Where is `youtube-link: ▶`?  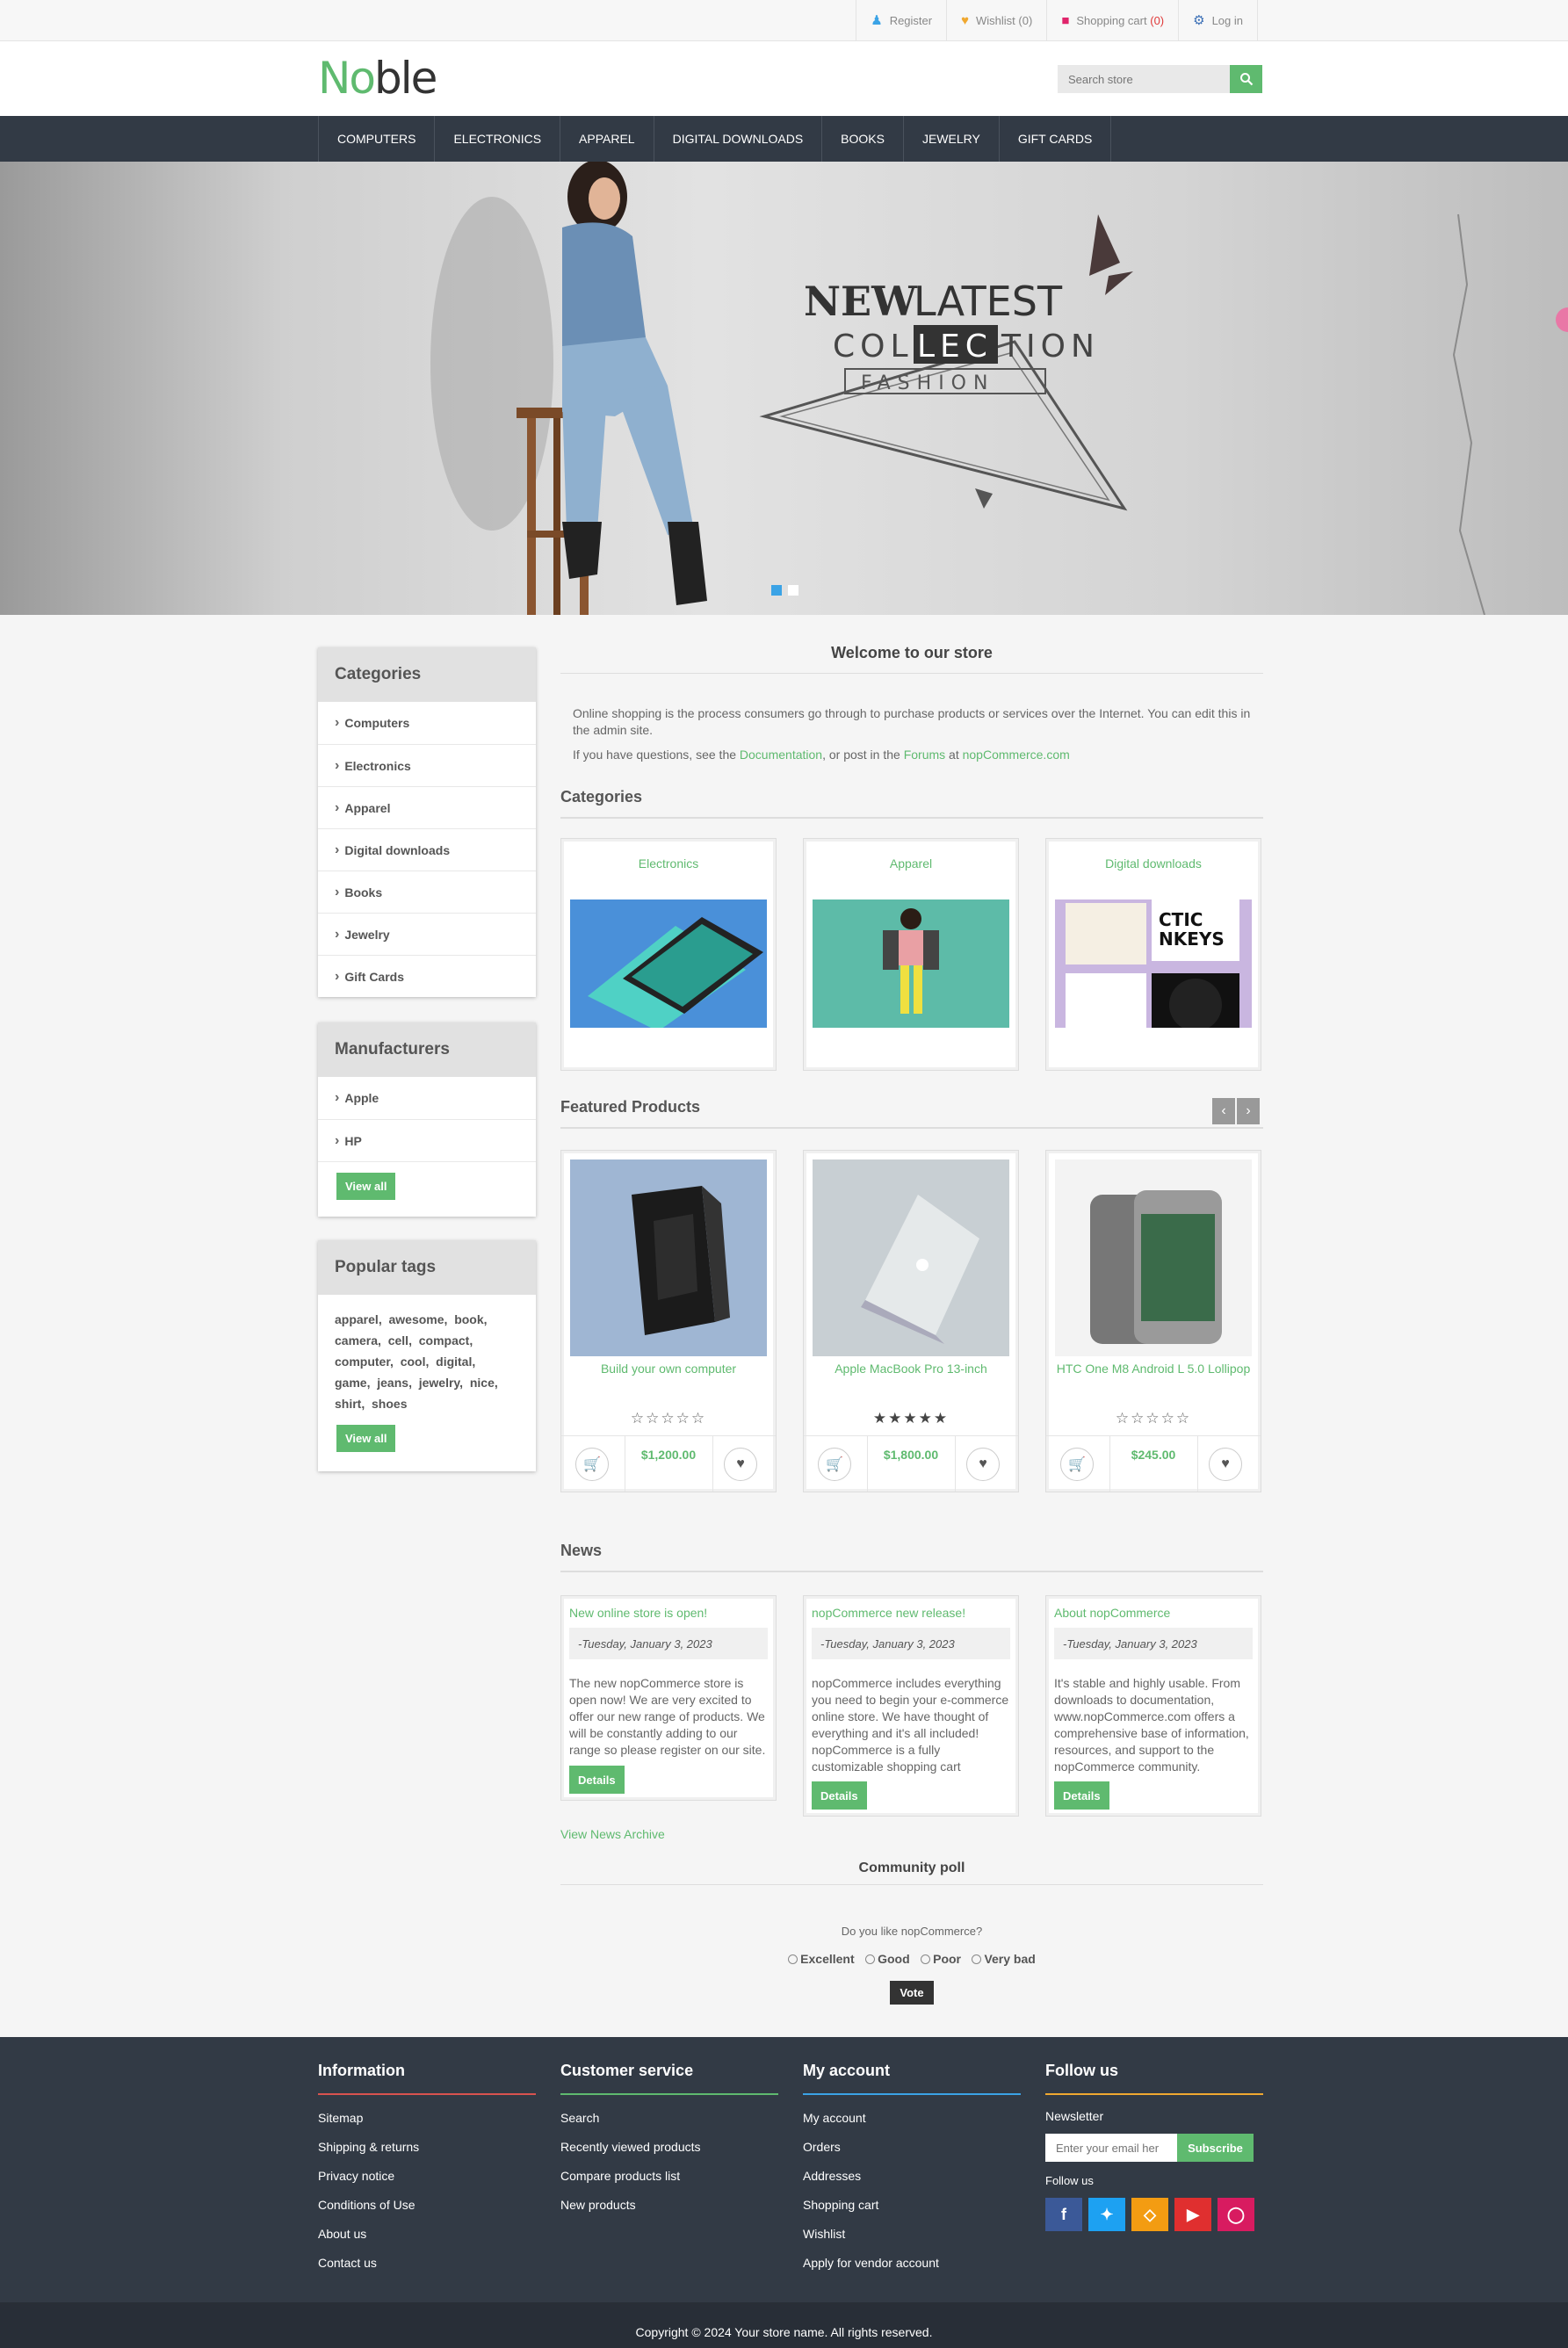 youtube-link: ▶ is located at coordinates (1192, 2214).